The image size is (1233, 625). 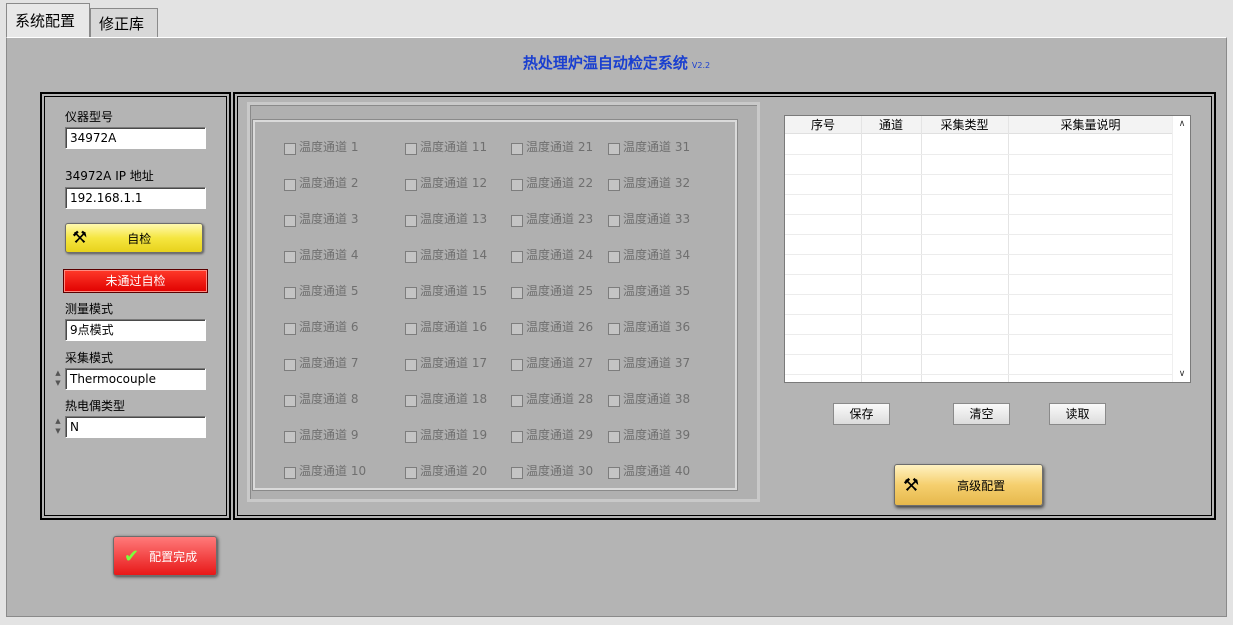 What do you see at coordinates (649, 254) in the screenshot?
I see `channel-checkbox: 温度通道 34` at bounding box center [649, 254].